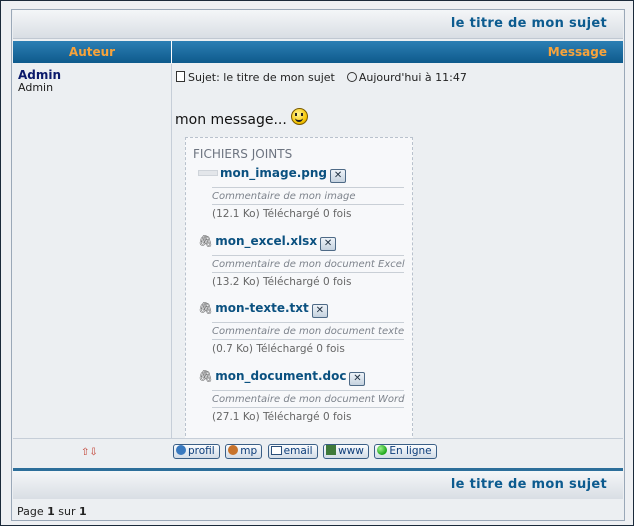 The image size is (634, 526). I want to click on top-bottom-arrows: ⇧⇩, so click(89, 452).